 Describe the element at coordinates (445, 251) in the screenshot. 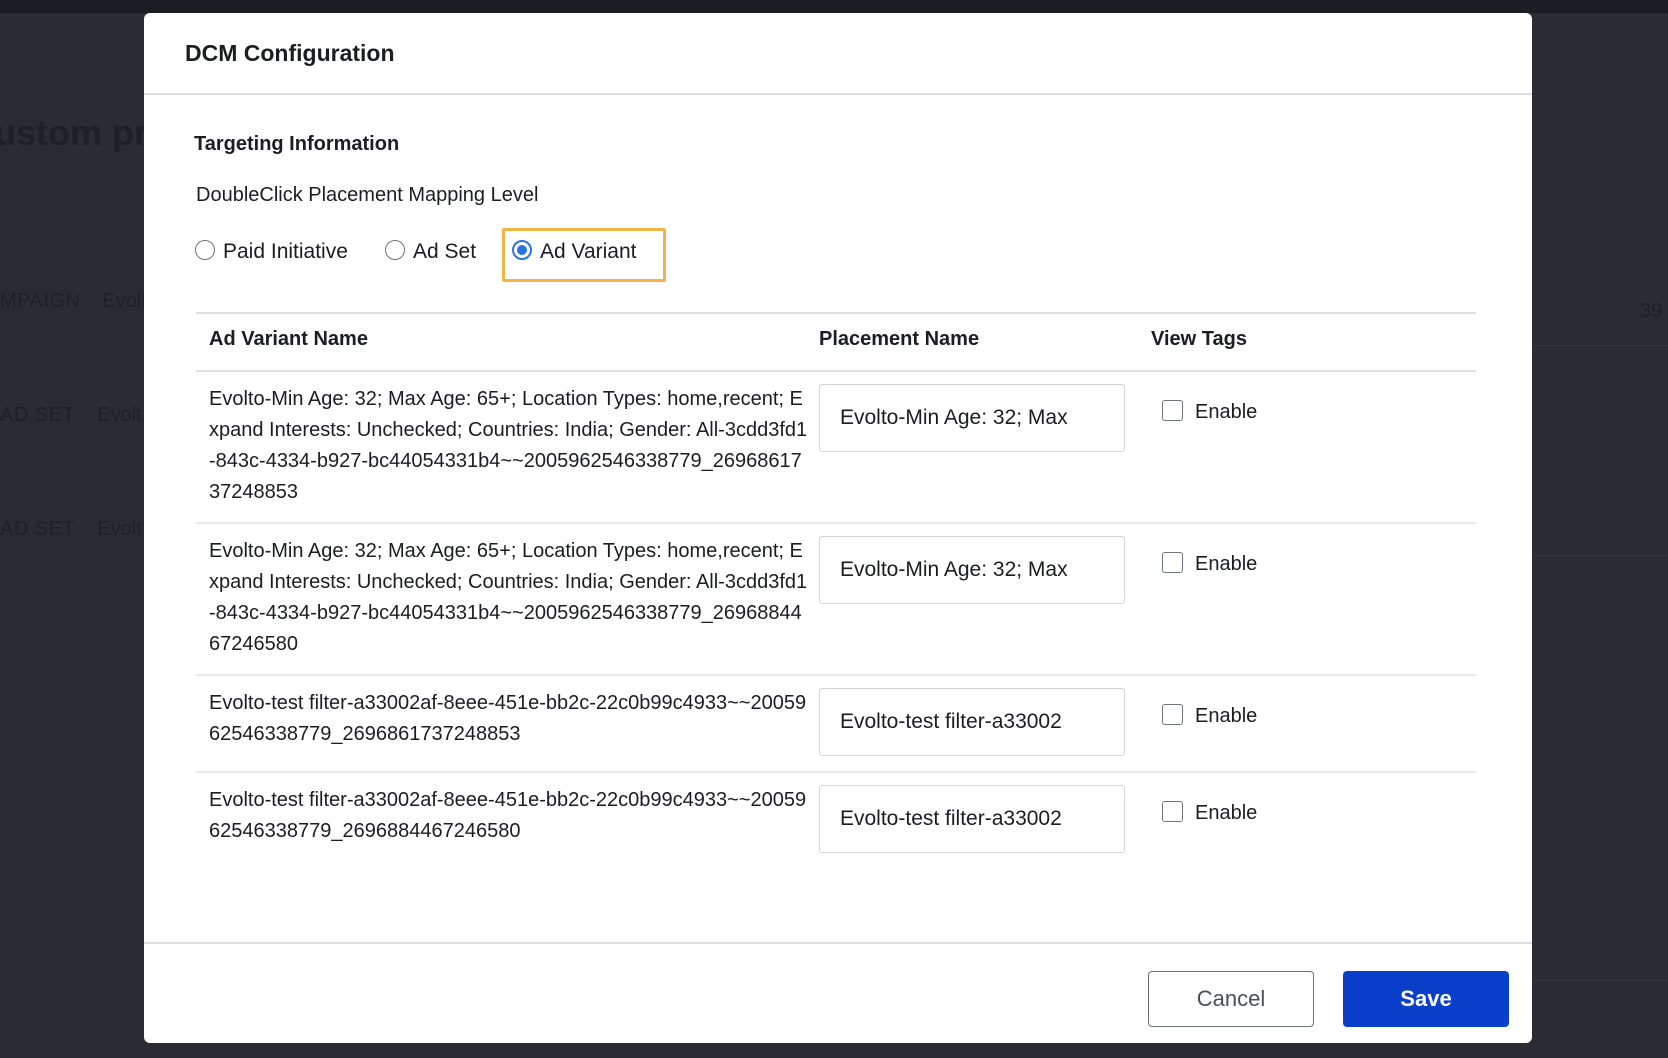

I see `radio-label: Ad Set` at that location.